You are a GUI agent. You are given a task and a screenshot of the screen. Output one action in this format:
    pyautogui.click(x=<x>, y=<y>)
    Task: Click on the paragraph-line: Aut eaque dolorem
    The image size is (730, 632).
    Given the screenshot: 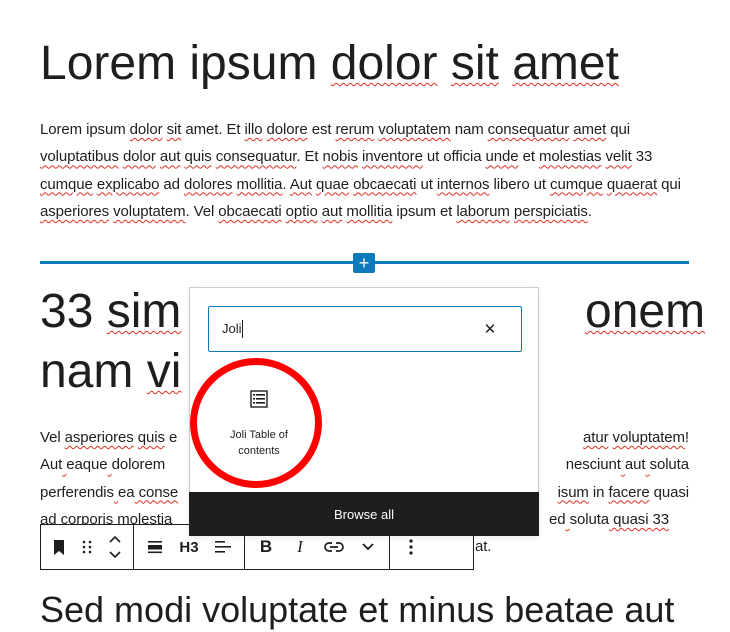 What is the action you would take?
    pyautogui.click(x=102, y=464)
    